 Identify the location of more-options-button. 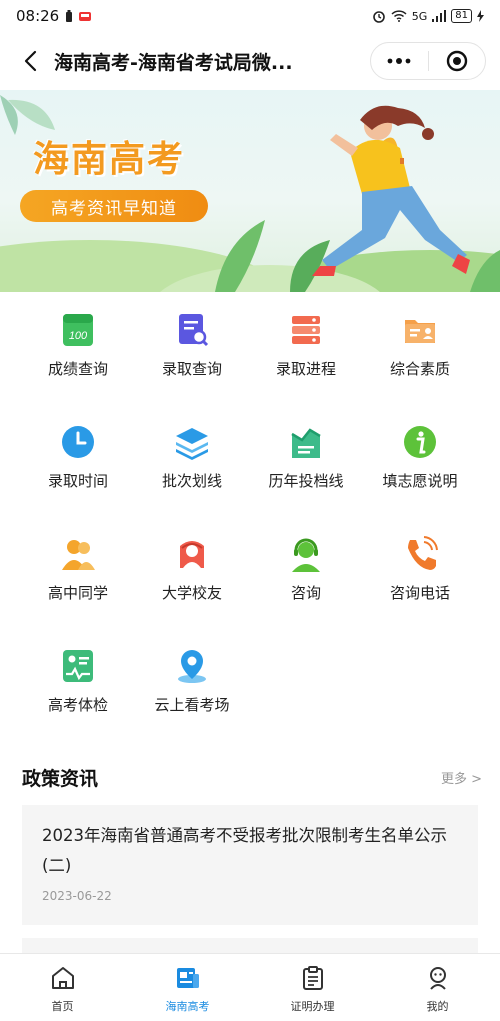
(399, 61).